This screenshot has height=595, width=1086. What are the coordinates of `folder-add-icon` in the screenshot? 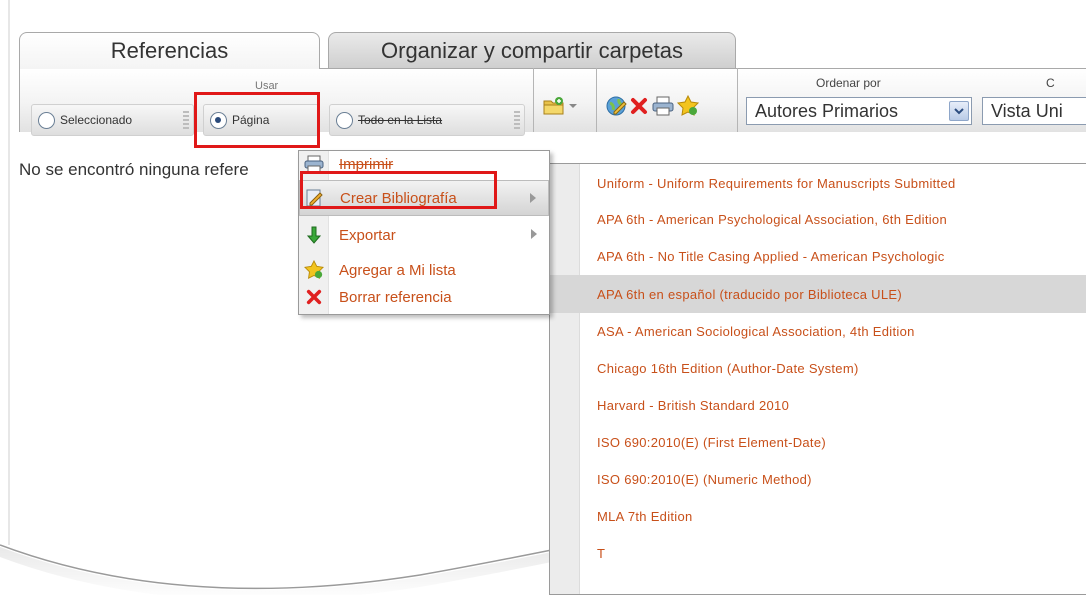 It's located at (554, 106).